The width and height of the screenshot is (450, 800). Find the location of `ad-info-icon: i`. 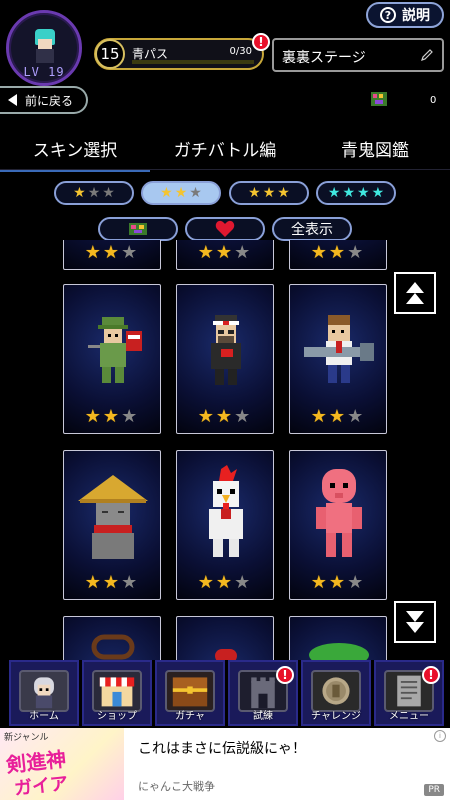

ad-info-icon: i is located at coordinates (440, 736).